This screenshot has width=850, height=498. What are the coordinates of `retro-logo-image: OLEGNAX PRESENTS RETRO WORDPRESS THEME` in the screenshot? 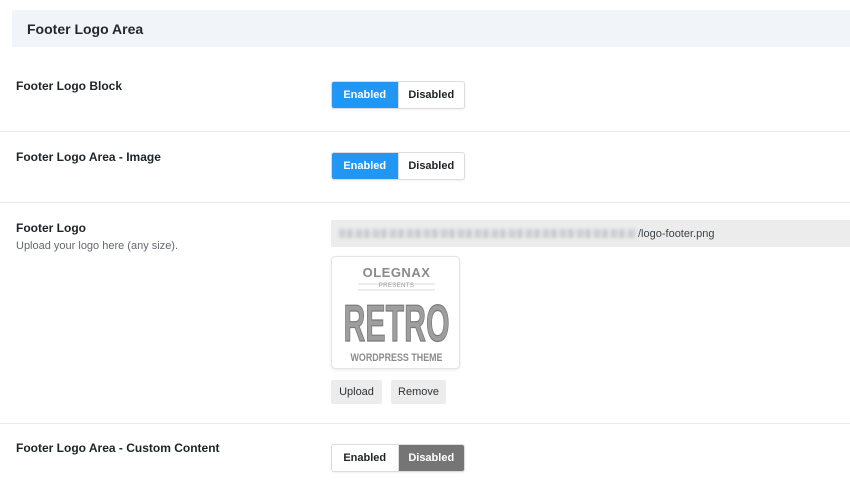 It's located at (396, 314).